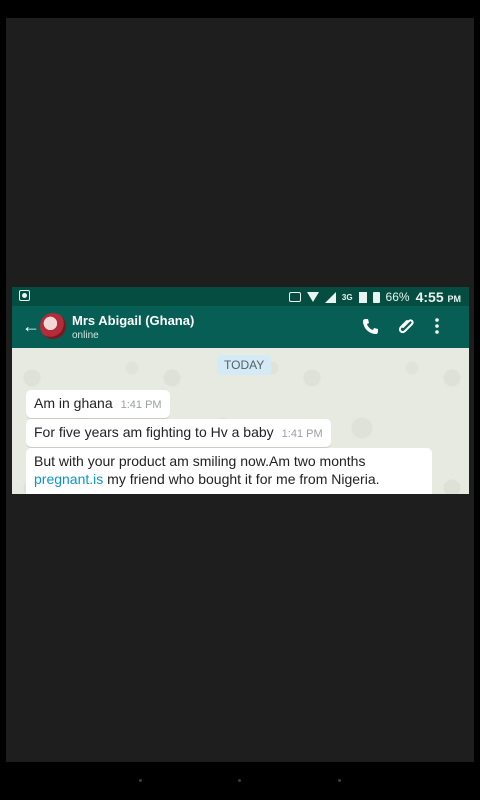  Describe the element at coordinates (397, 297) in the screenshot. I see `battery-percent: 66%` at that location.